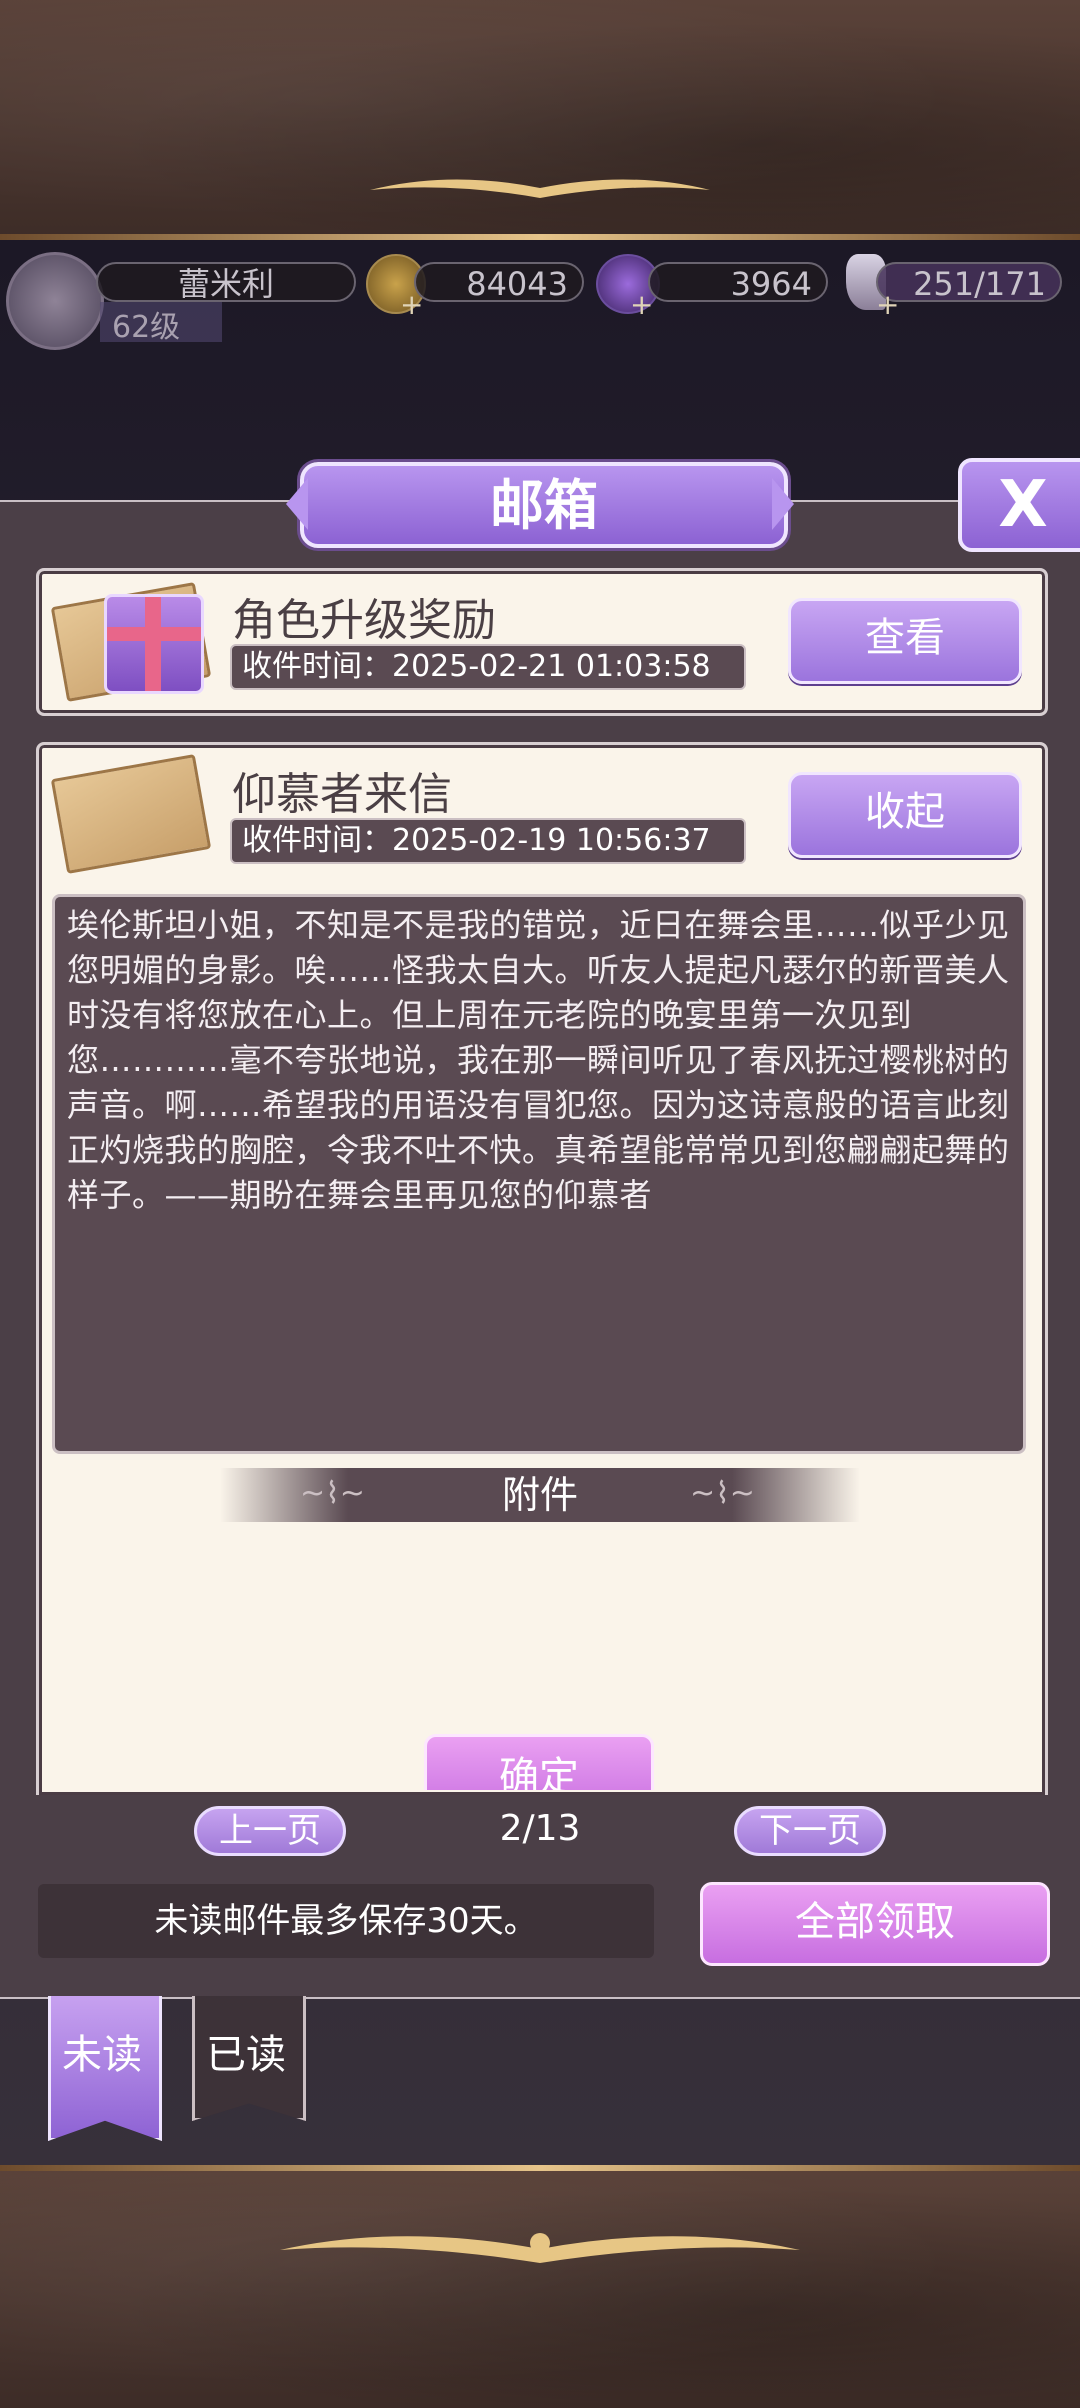 The height and width of the screenshot is (2408, 1080). I want to click on tab-read-label: 已读, so click(246, 2055).